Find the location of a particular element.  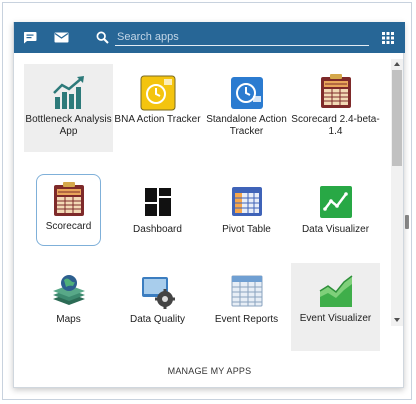

rising-bar-chart-icon is located at coordinates (69, 93).